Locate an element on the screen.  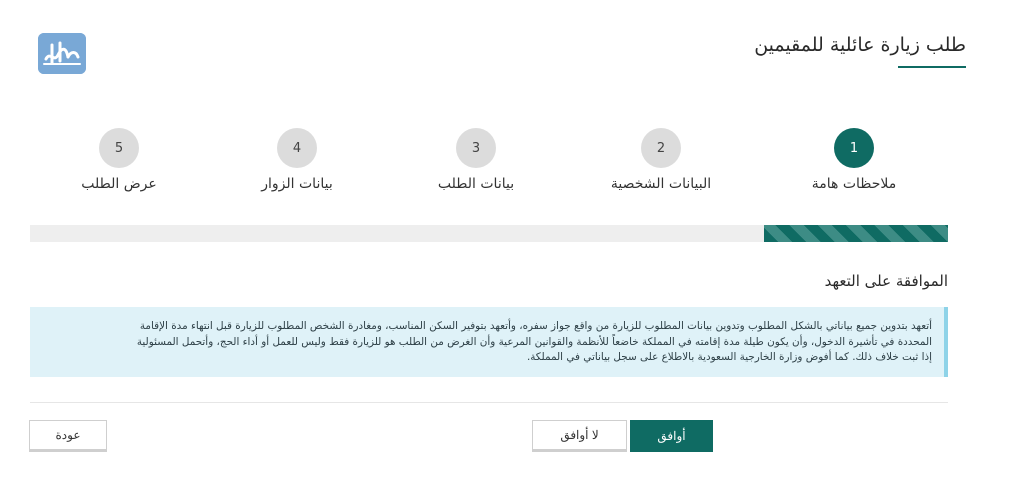
divider is located at coordinates (489, 402).